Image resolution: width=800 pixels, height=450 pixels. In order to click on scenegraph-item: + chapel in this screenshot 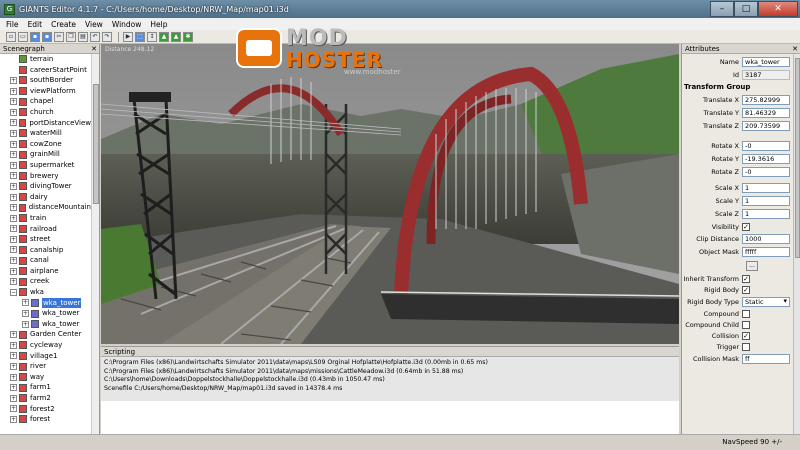, I will do `click(45, 101)`.